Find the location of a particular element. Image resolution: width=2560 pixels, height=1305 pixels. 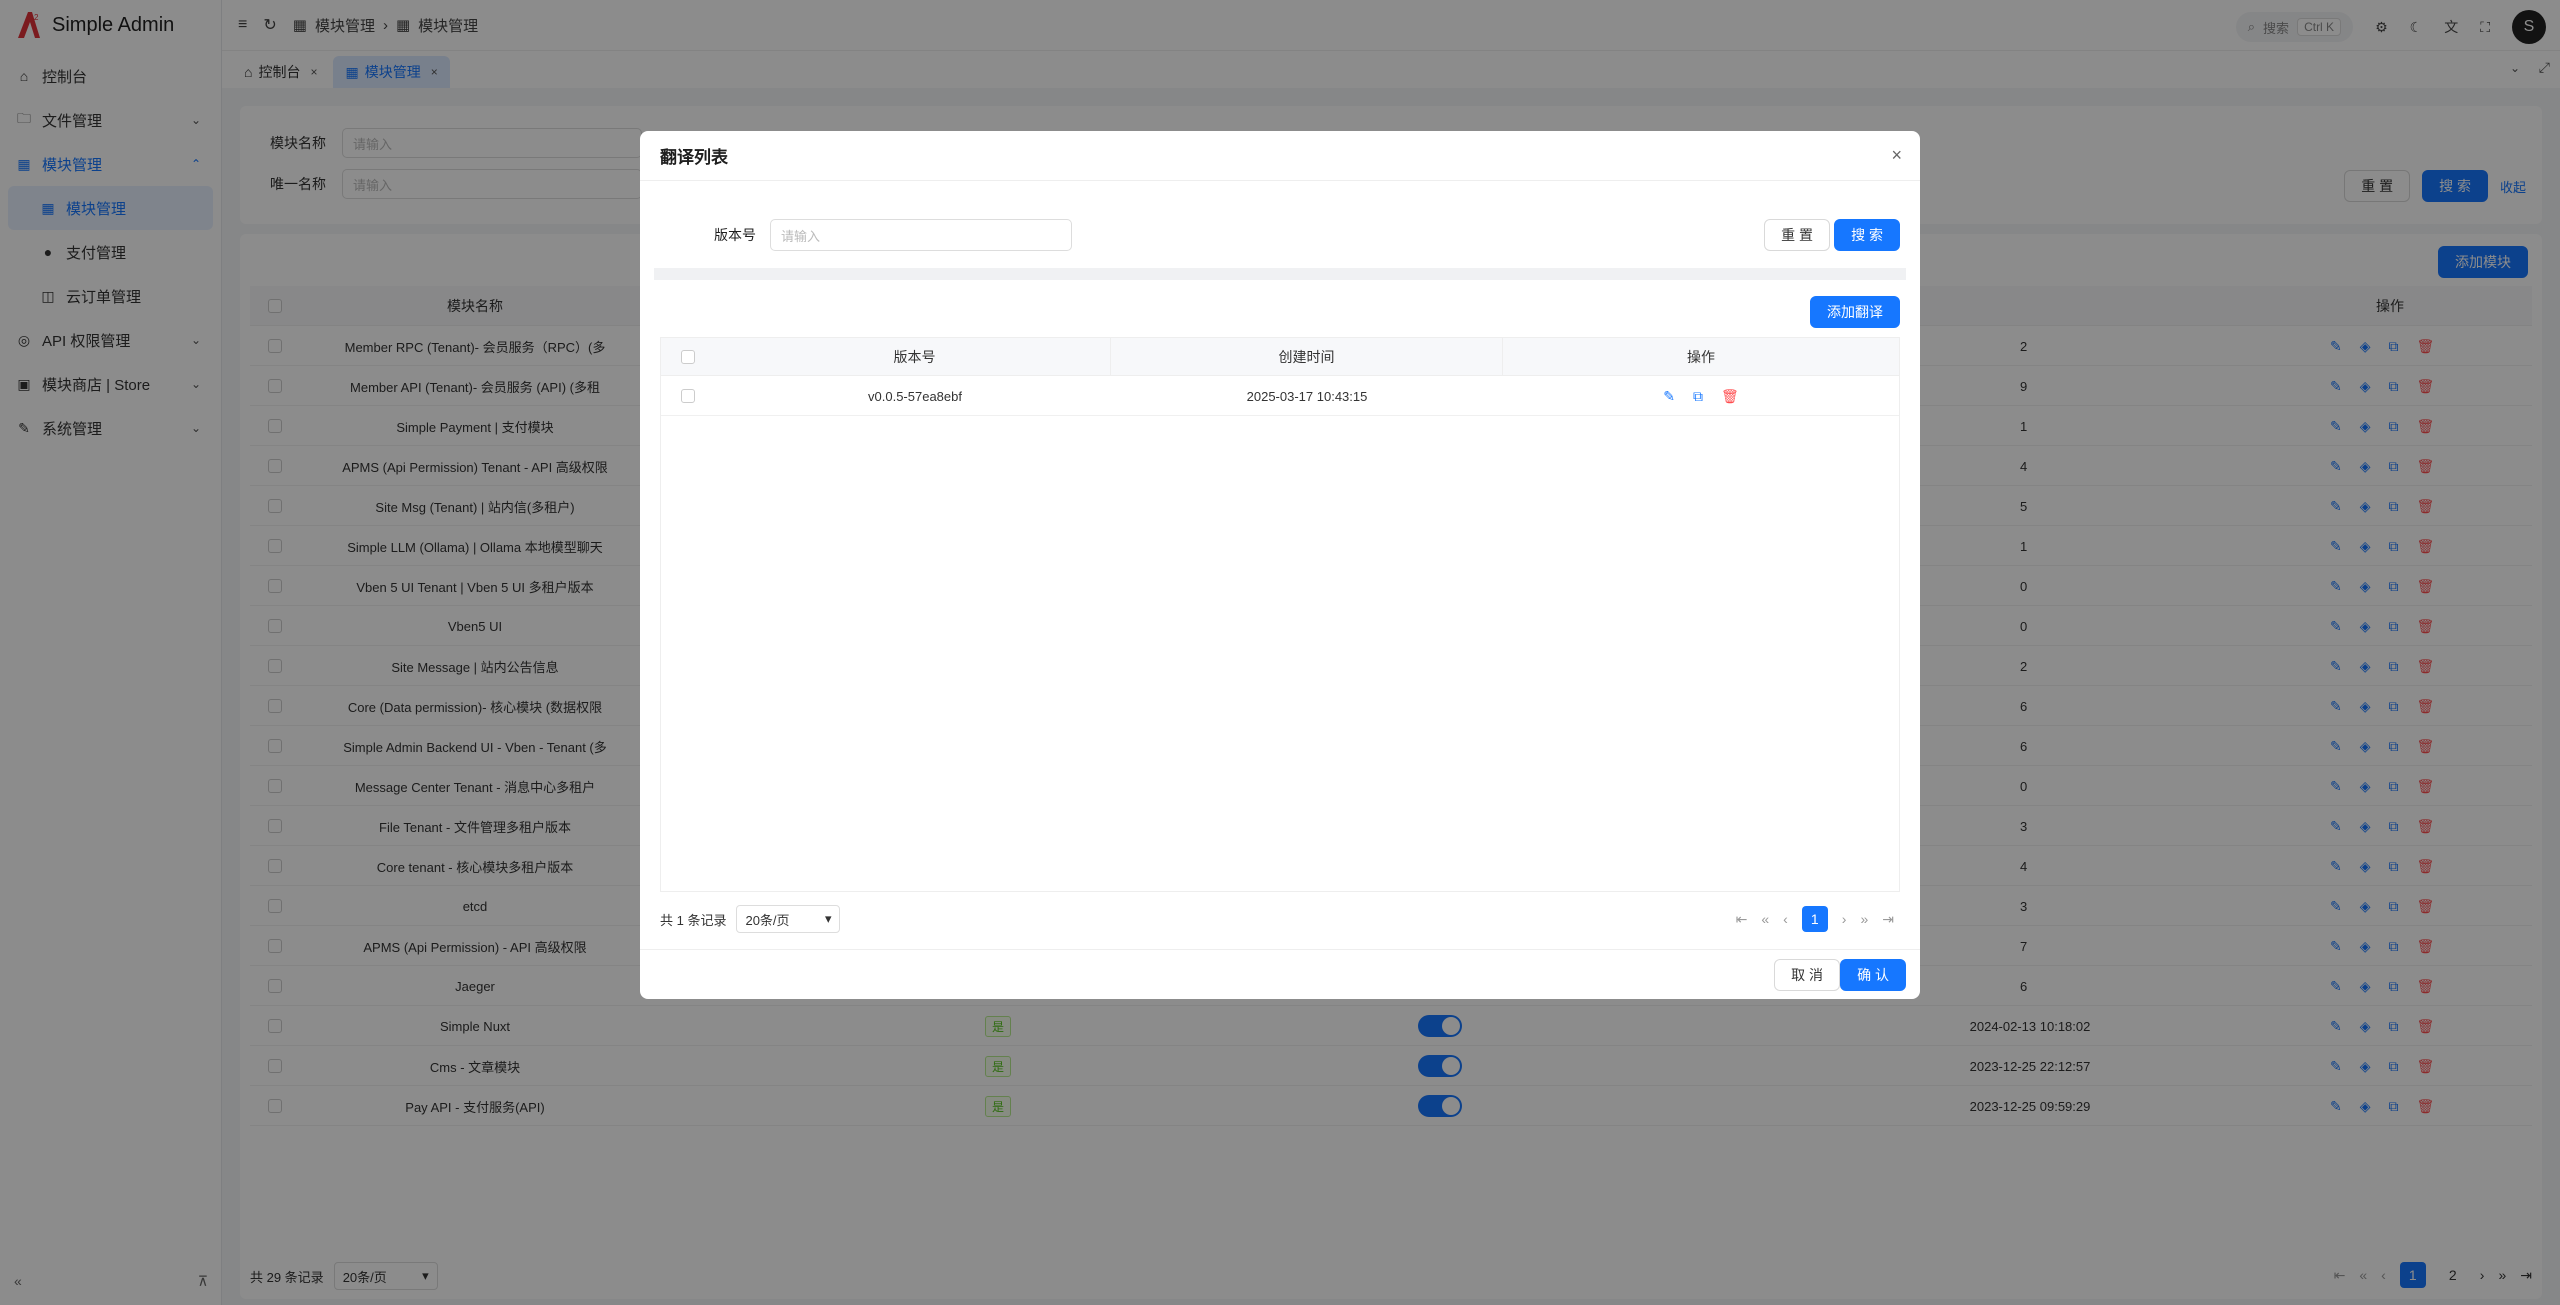

add-translation-button: 添加翻译 is located at coordinates (1855, 312).